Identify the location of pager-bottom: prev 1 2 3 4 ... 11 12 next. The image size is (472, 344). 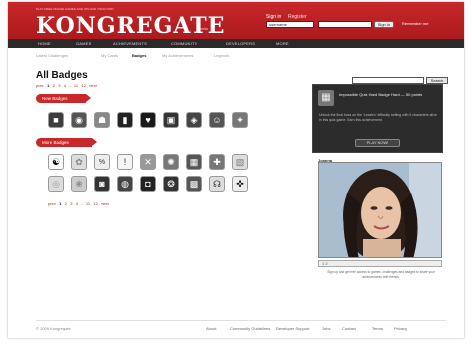
(78, 203).